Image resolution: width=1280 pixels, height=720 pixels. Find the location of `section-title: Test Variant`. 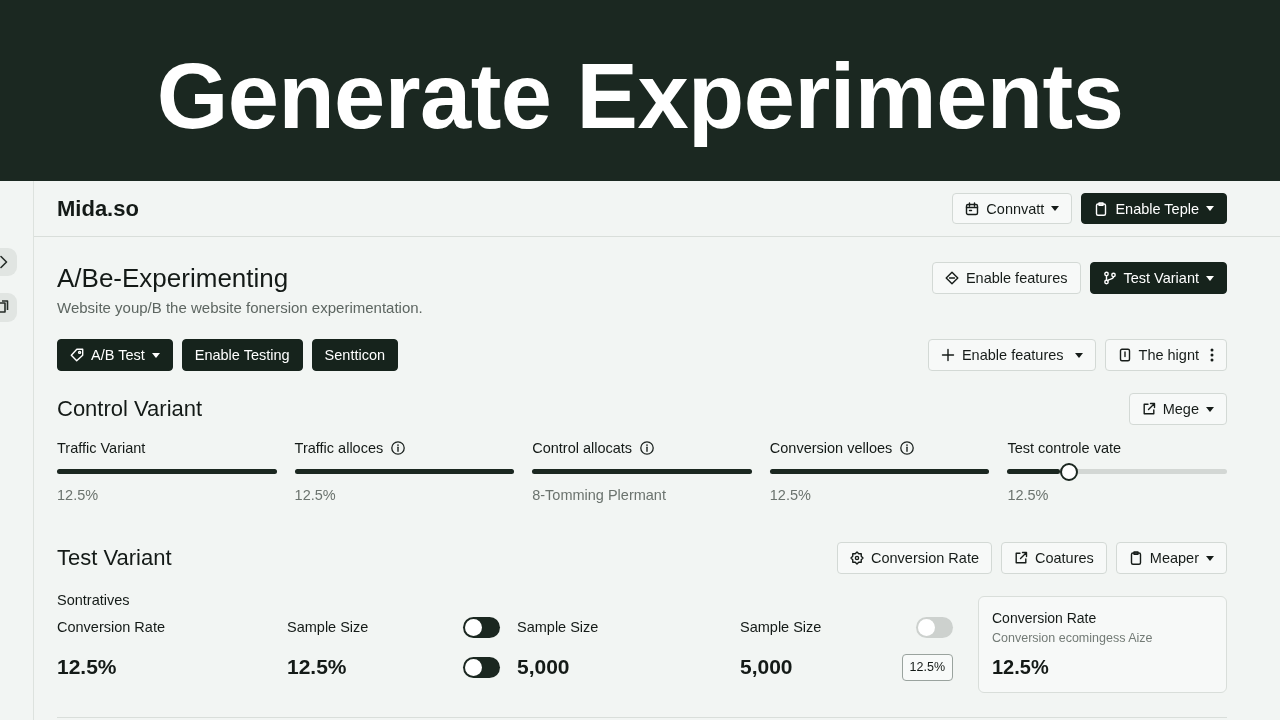

section-title: Test Variant is located at coordinates (114, 558).